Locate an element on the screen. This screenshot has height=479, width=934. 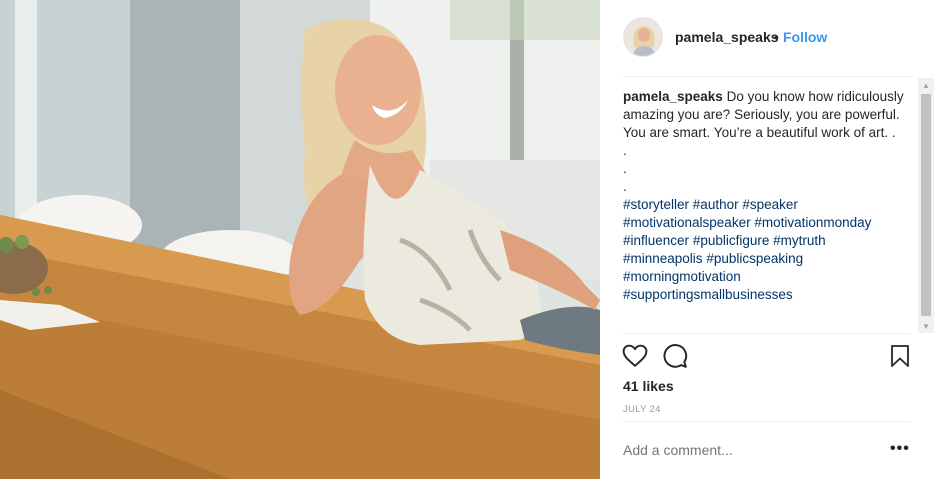
hashtag-link: #morningmotivation is located at coordinates (682, 276).